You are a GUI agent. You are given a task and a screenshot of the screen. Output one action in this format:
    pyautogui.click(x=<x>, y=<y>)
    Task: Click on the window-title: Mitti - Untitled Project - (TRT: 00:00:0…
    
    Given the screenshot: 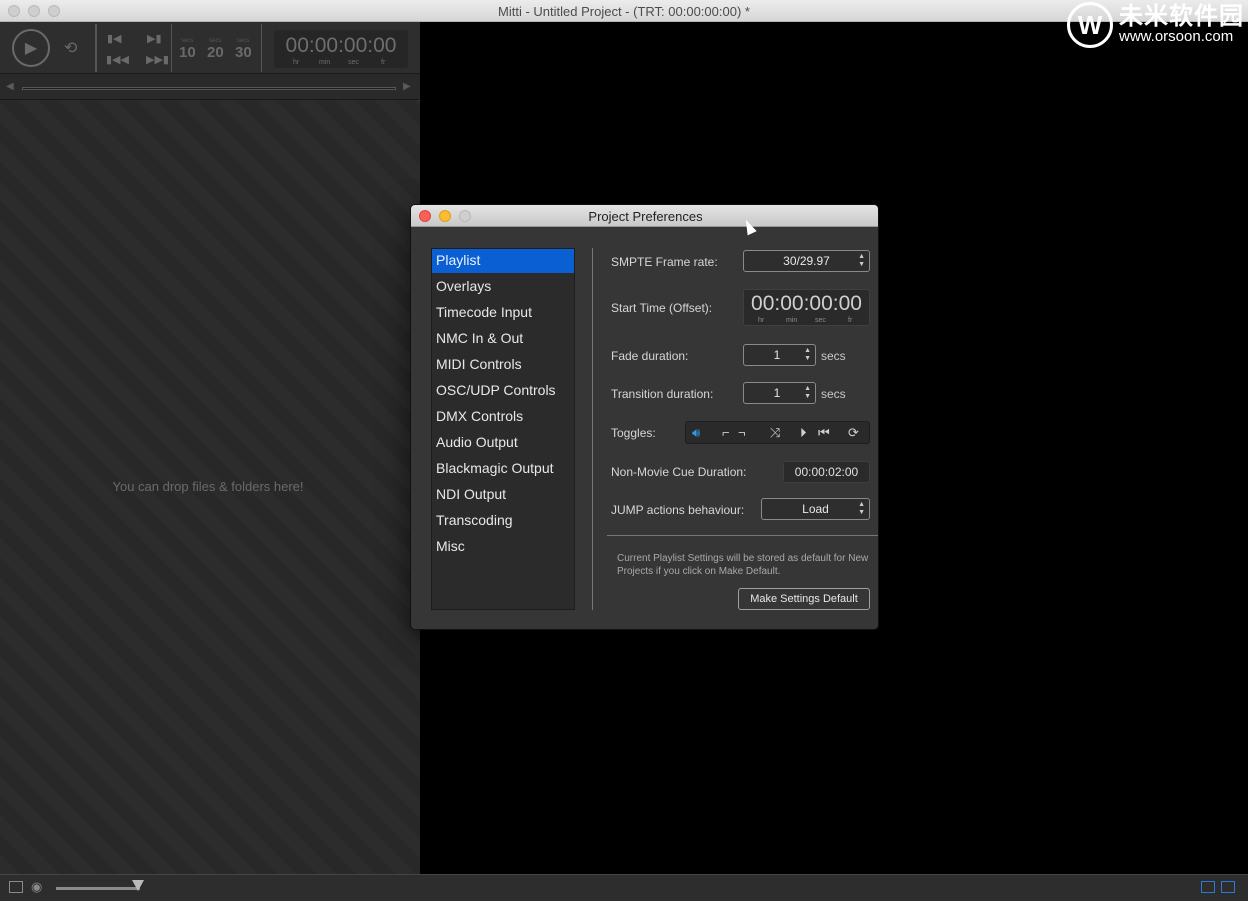 What is the action you would take?
    pyautogui.click(x=624, y=11)
    